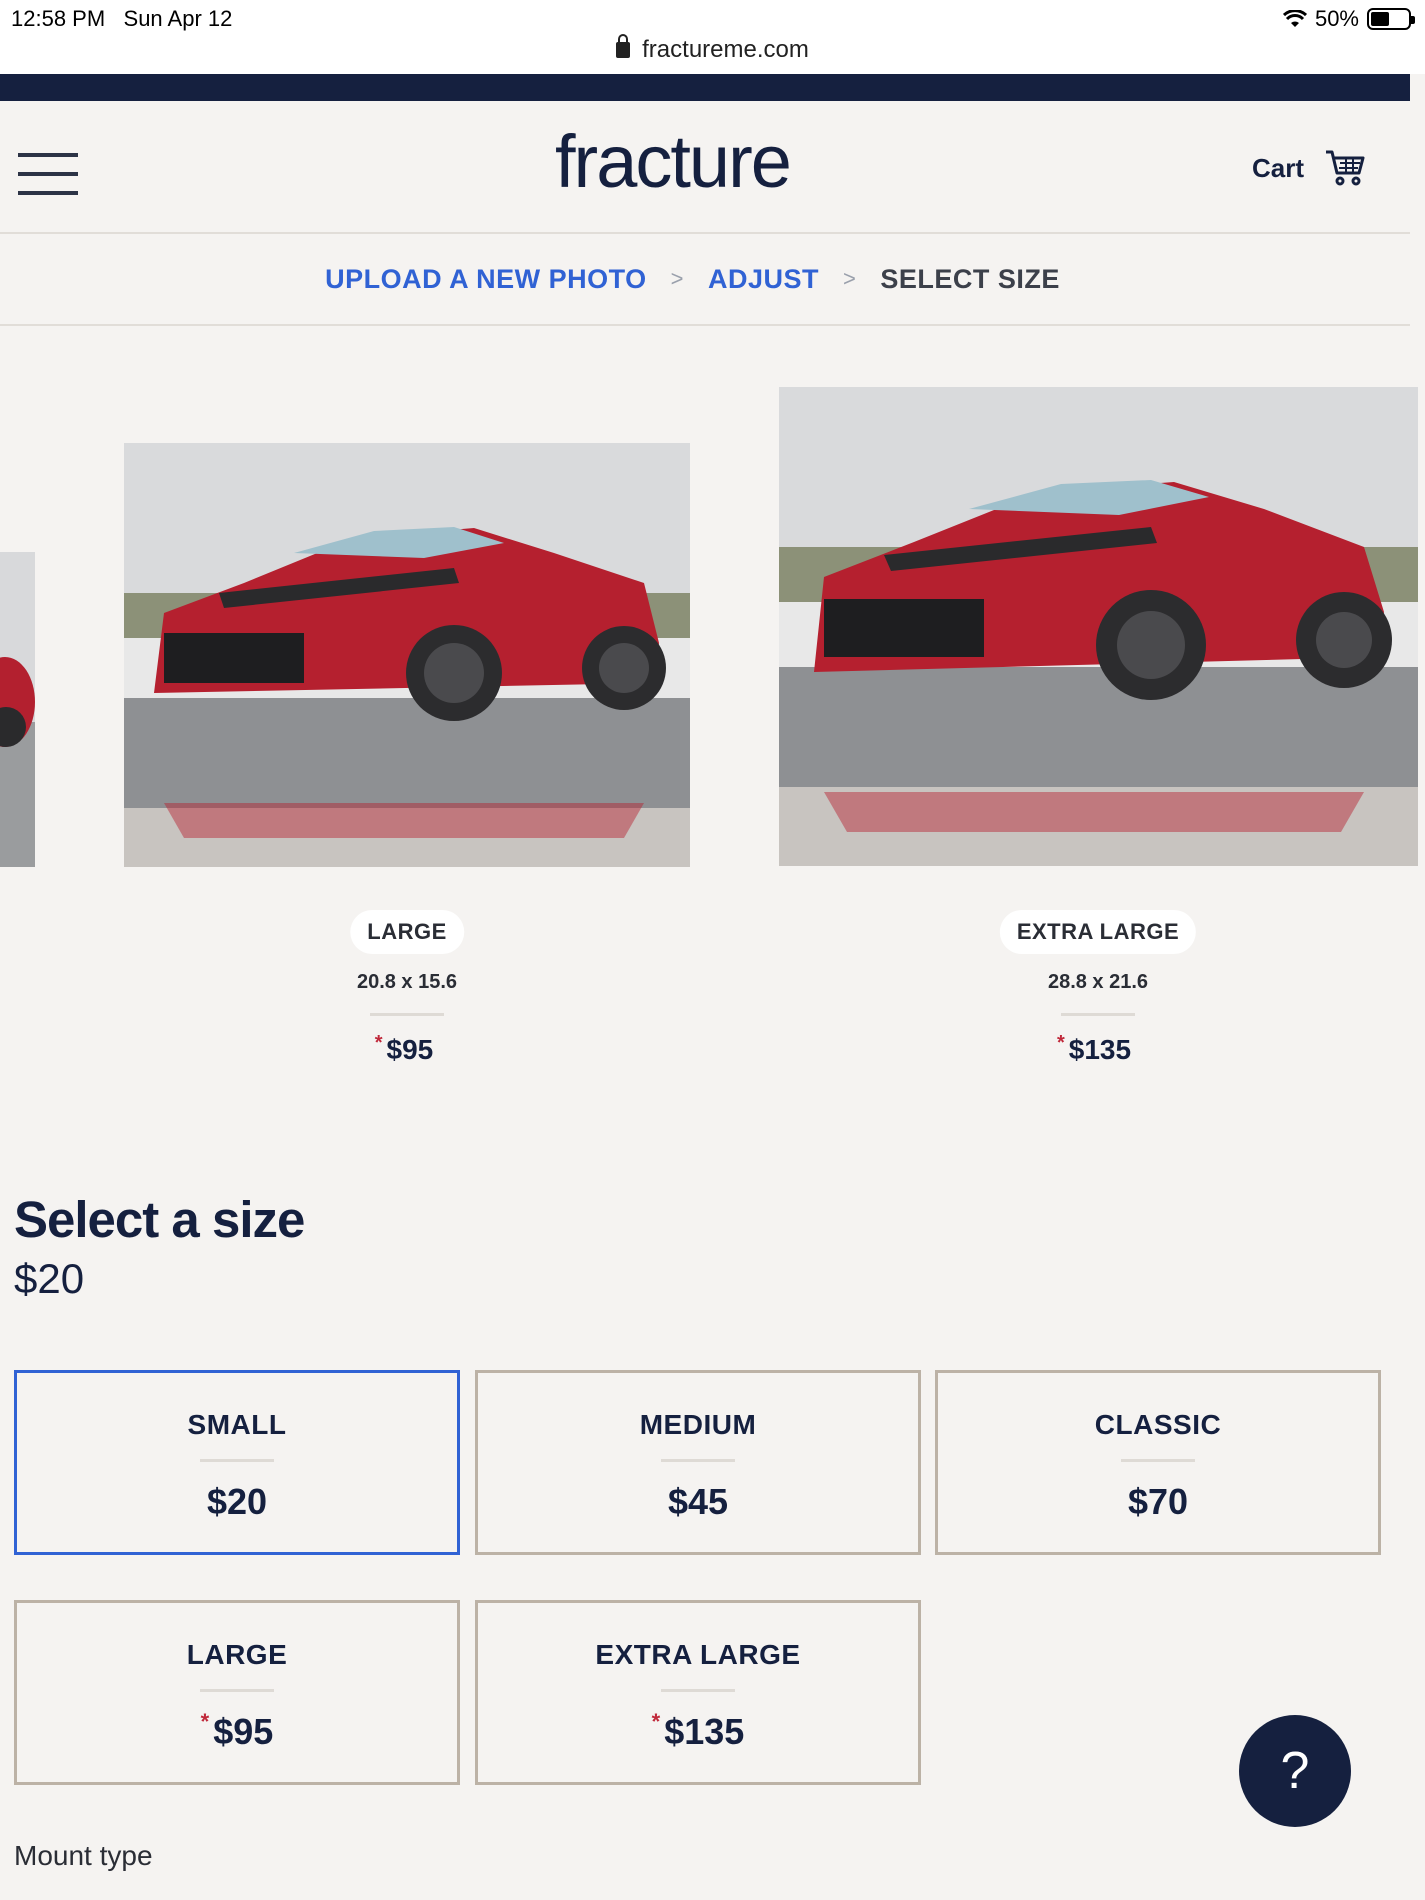 The height and width of the screenshot is (1900, 1425). Describe the element at coordinates (58, 18) in the screenshot. I see `time-text: 12:58 PM` at that location.